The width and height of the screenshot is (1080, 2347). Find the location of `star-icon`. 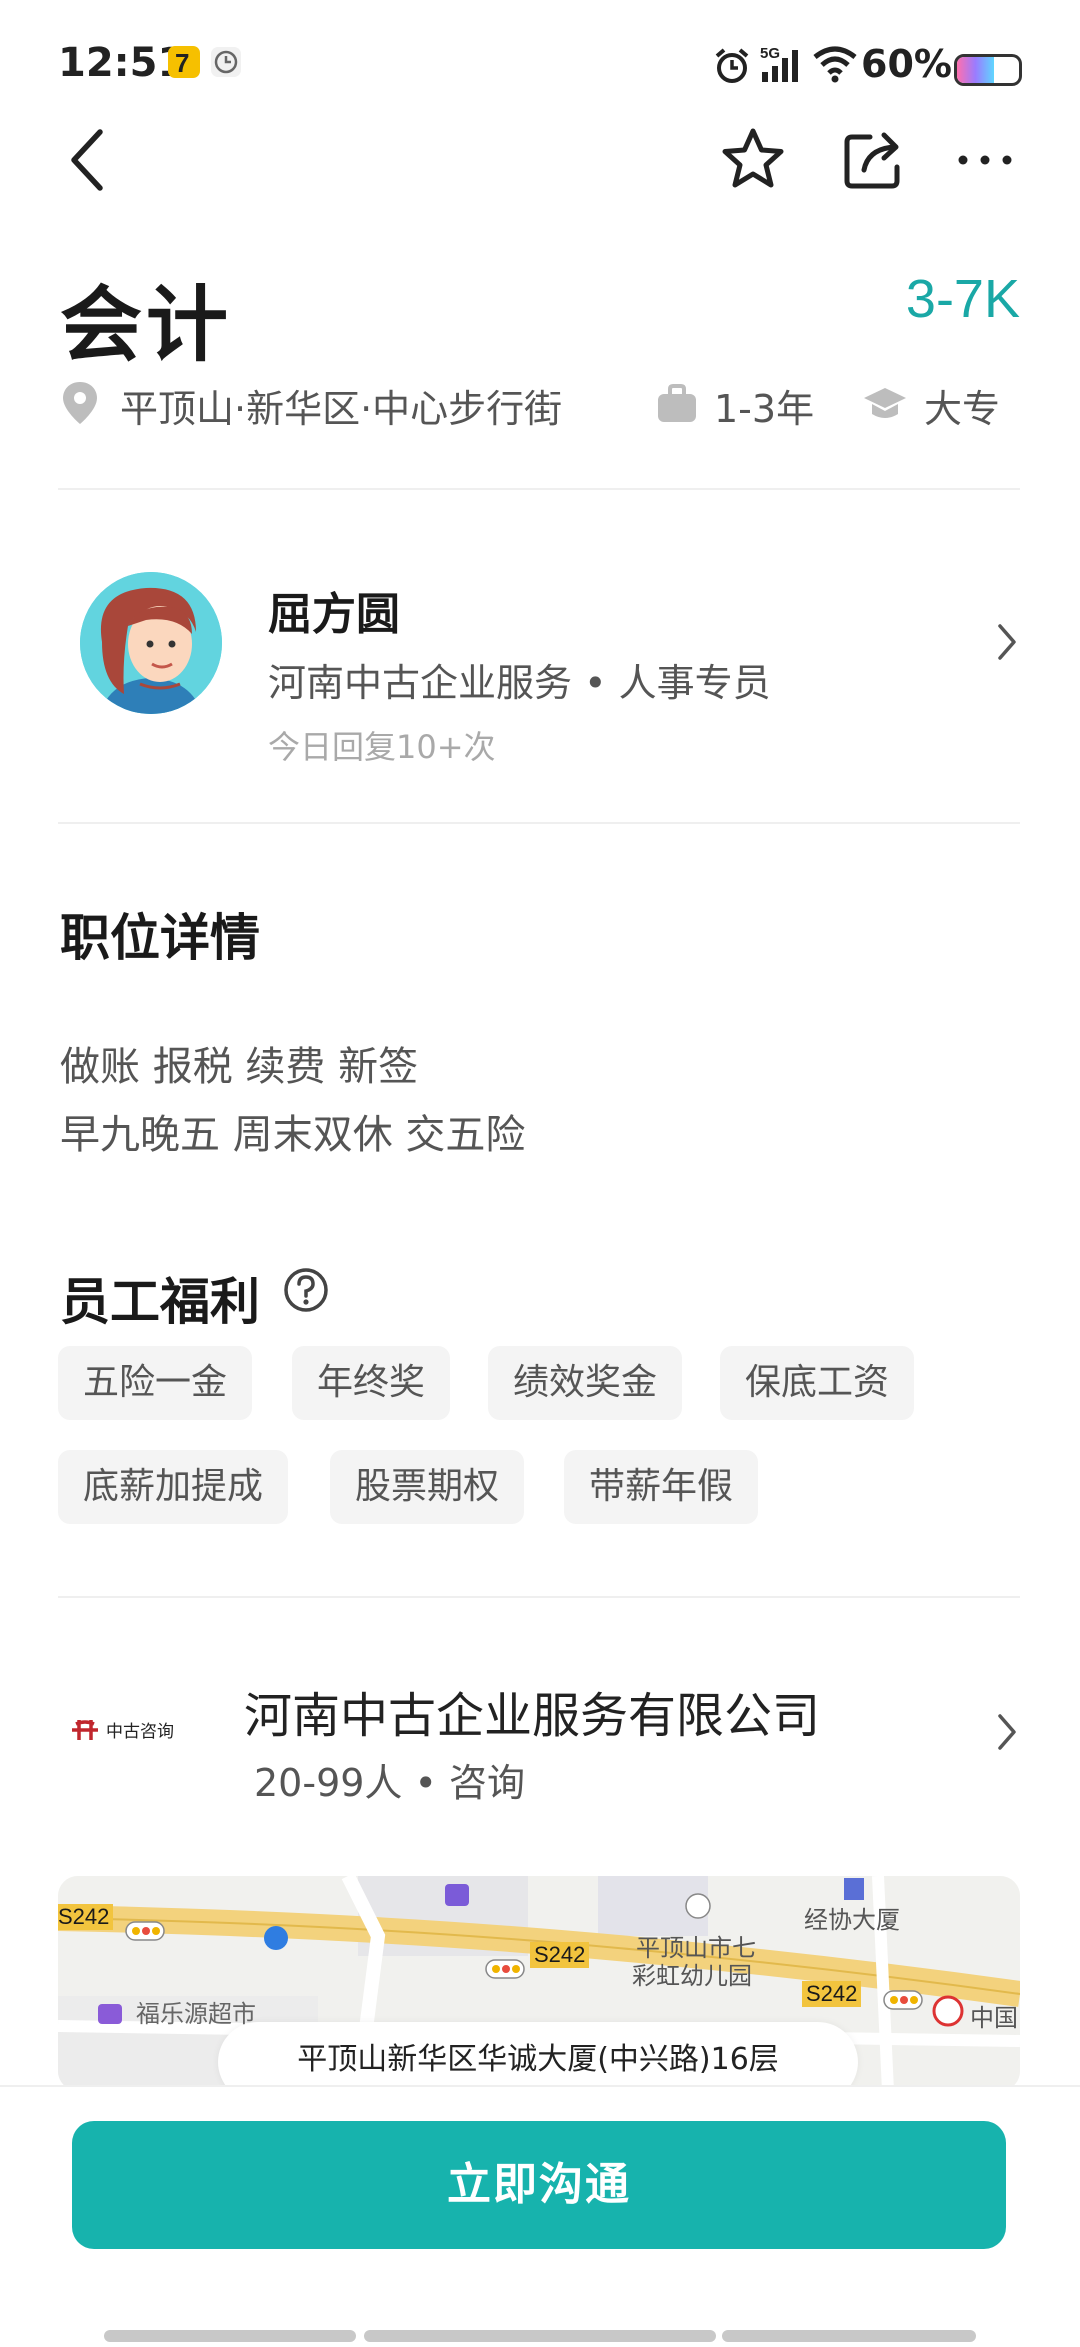

star-icon is located at coordinates (753, 158).